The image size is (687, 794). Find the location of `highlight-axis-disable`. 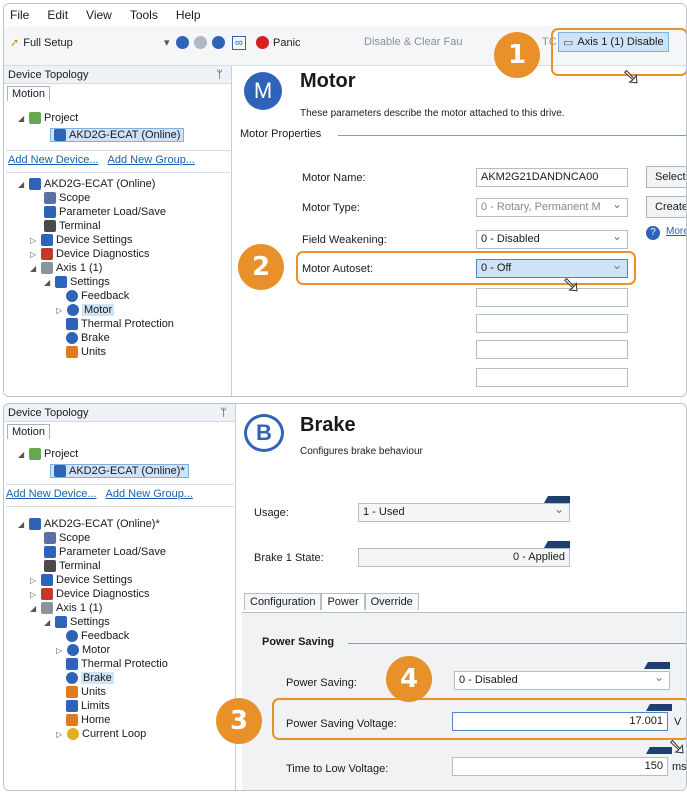

highlight-axis-disable is located at coordinates (618, 52).